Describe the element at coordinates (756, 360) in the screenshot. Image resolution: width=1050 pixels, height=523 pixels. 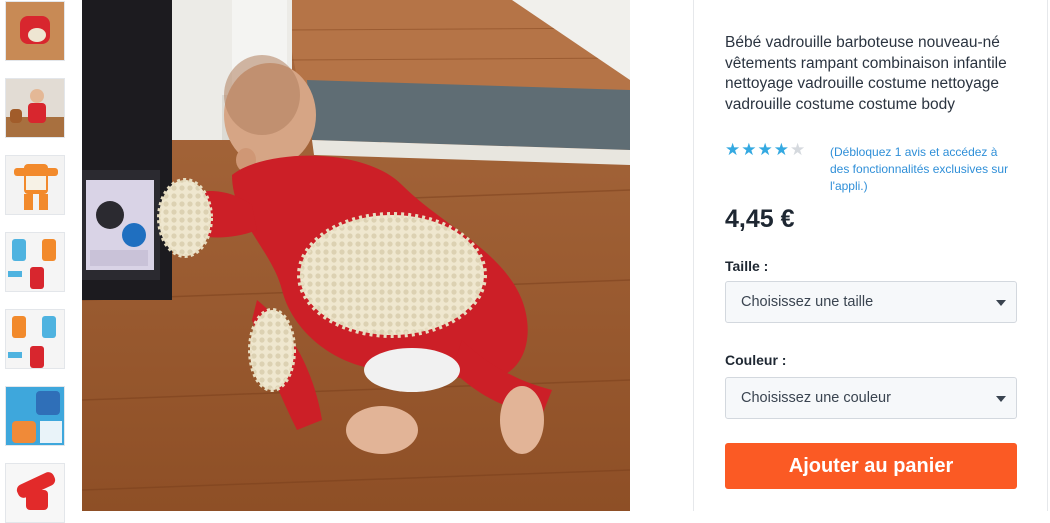
I see `color-label: Couleur :` at that location.